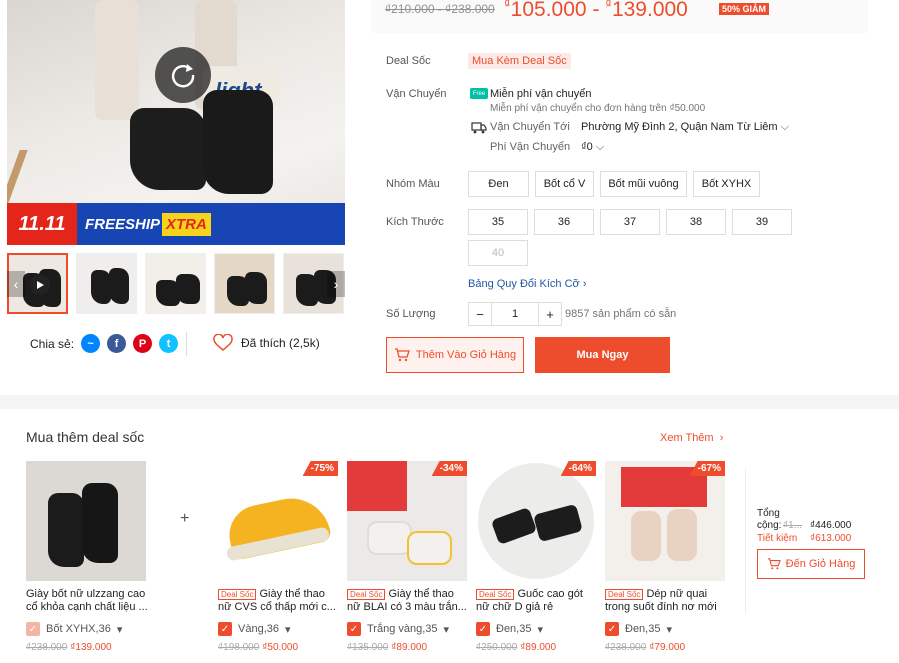 Image resolution: width=899 pixels, height=663 pixels. I want to click on buy-now-button: Mua Ngay, so click(602, 355).